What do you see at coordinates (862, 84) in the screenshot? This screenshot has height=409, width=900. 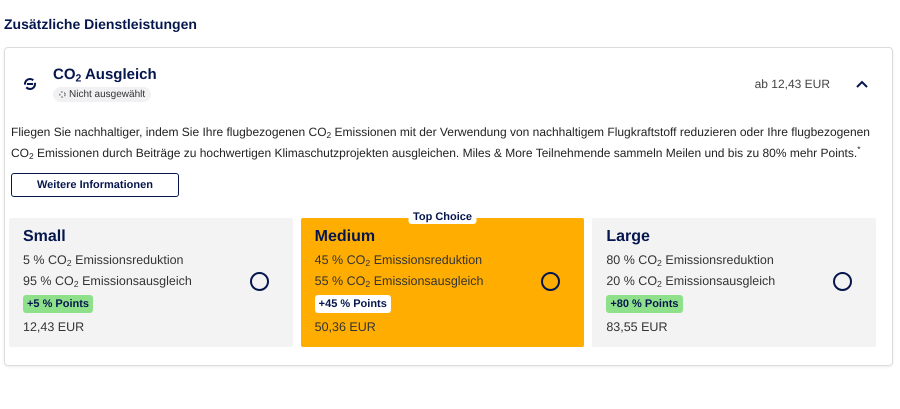 I see `collapse-button` at bounding box center [862, 84].